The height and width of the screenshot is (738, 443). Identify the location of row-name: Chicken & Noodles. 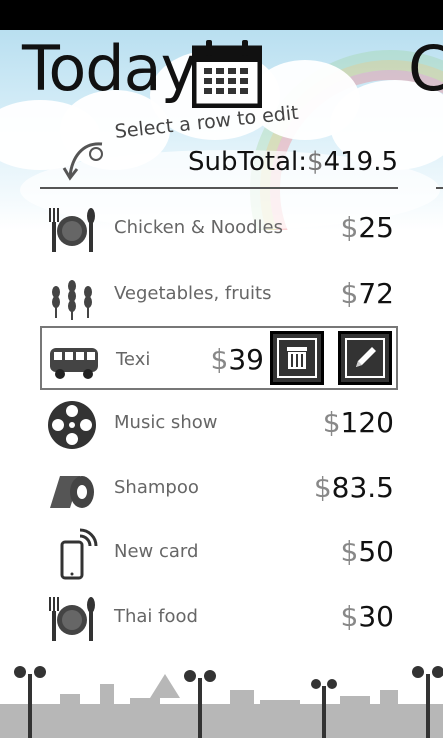
(198, 227).